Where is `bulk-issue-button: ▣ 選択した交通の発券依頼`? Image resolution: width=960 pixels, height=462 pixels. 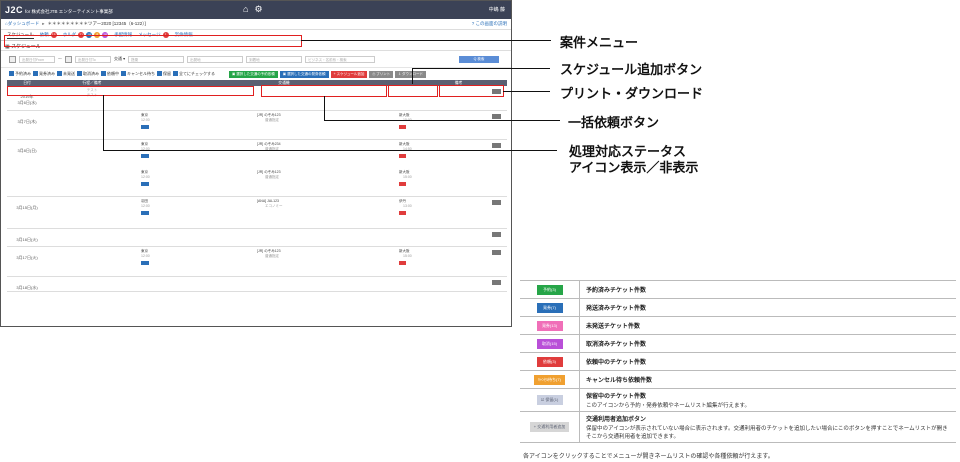 bulk-issue-button: ▣ 選択した交通の発券依頼 is located at coordinates (304, 74).